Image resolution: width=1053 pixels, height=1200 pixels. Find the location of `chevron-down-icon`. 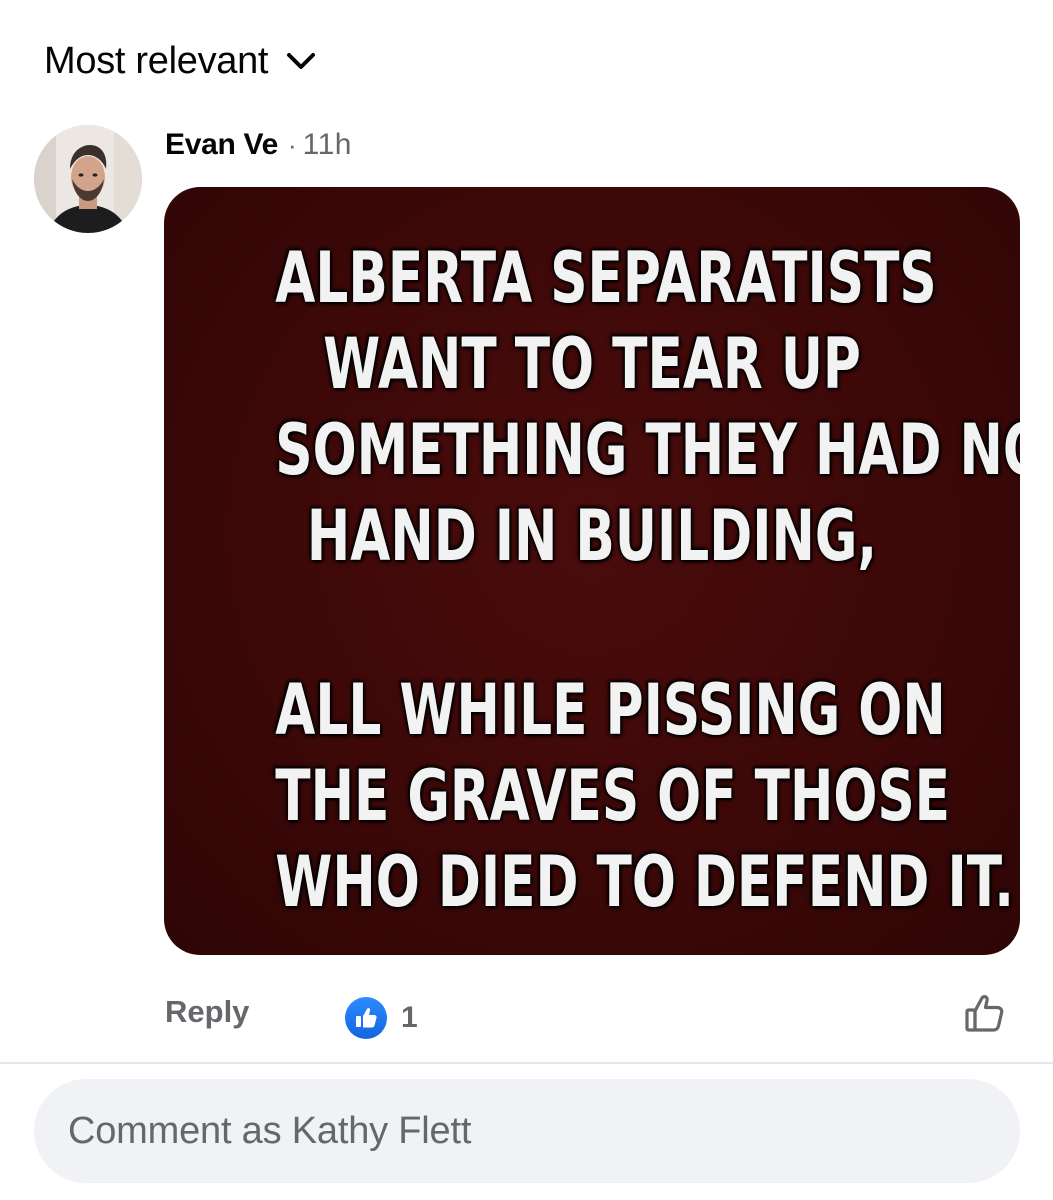

chevron-down-icon is located at coordinates (301, 61).